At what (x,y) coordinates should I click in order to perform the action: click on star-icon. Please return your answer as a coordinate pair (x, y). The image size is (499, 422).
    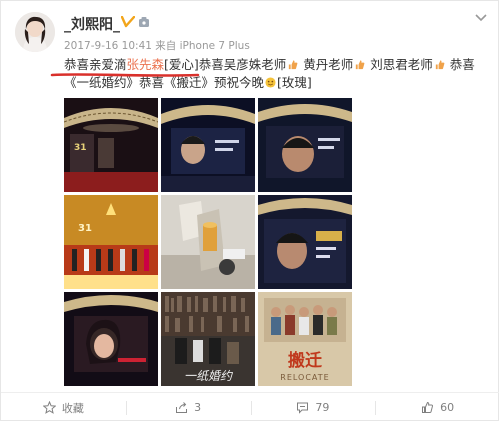
    Looking at the image, I should click on (49, 407).